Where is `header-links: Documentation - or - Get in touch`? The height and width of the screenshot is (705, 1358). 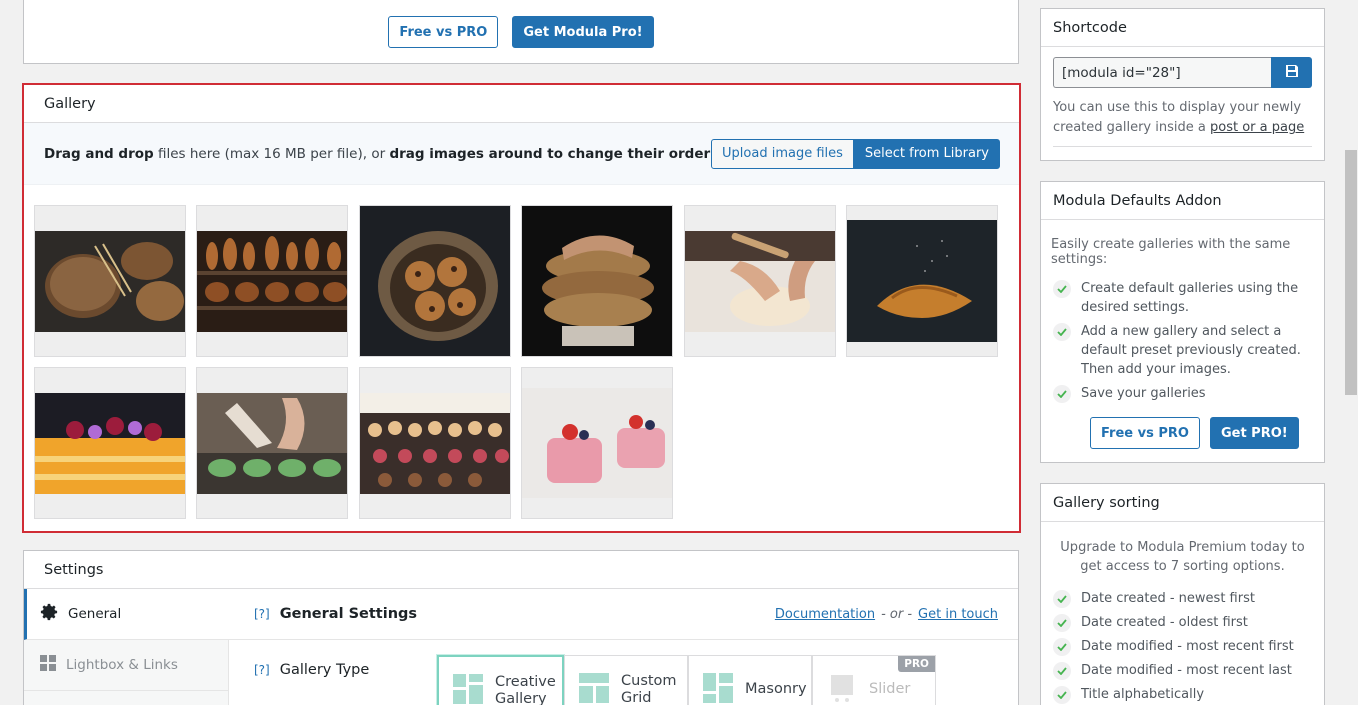
header-links: Documentation - or - Get in touch is located at coordinates (886, 614).